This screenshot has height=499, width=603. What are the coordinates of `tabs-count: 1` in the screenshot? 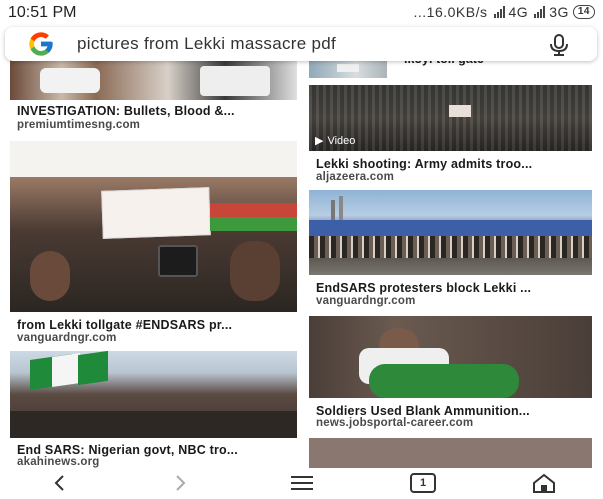 It's located at (423, 483).